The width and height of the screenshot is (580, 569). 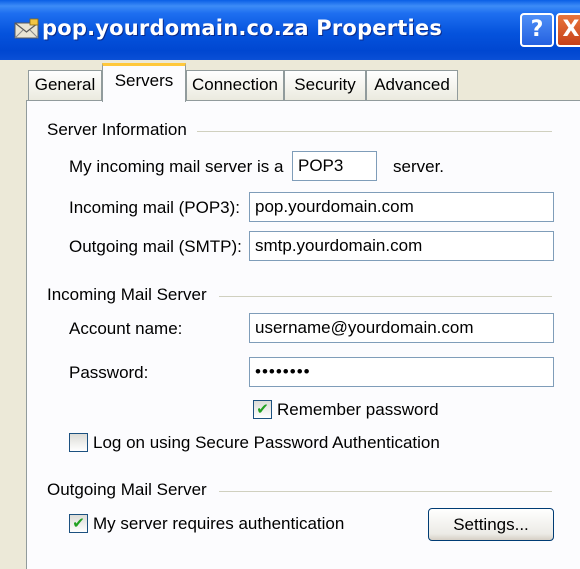 What do you see at coordinates (412, 85) in the screenshot?
I see `tab-advanced: Advanced` at bounding box center [412, 85].